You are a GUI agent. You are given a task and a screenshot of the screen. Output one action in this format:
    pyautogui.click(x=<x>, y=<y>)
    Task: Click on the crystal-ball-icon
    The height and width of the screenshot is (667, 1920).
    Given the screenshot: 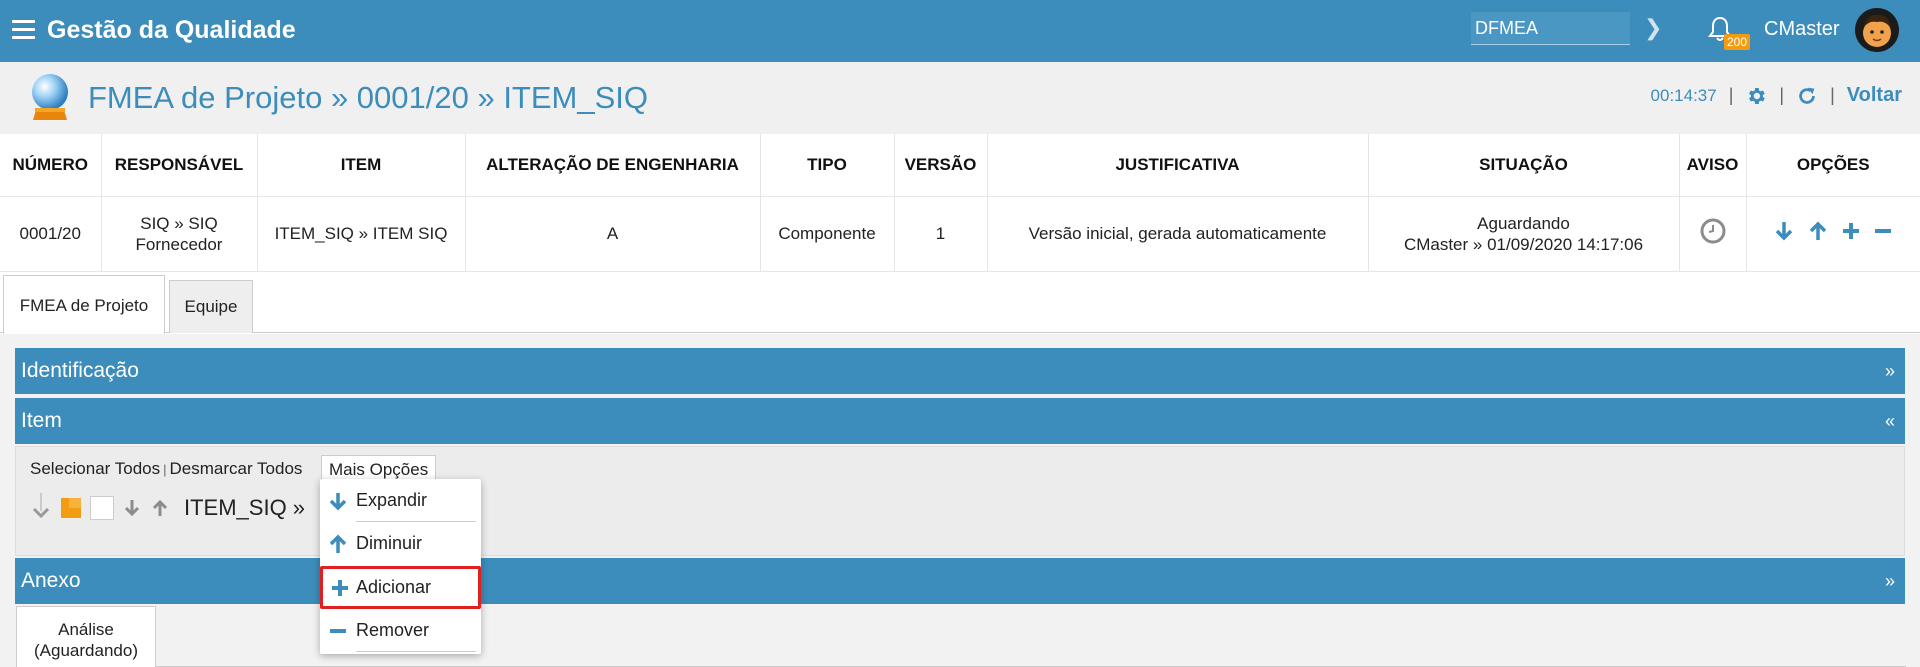 What is the action you would take?
    pyautogui.click(x=50, y=97)
    